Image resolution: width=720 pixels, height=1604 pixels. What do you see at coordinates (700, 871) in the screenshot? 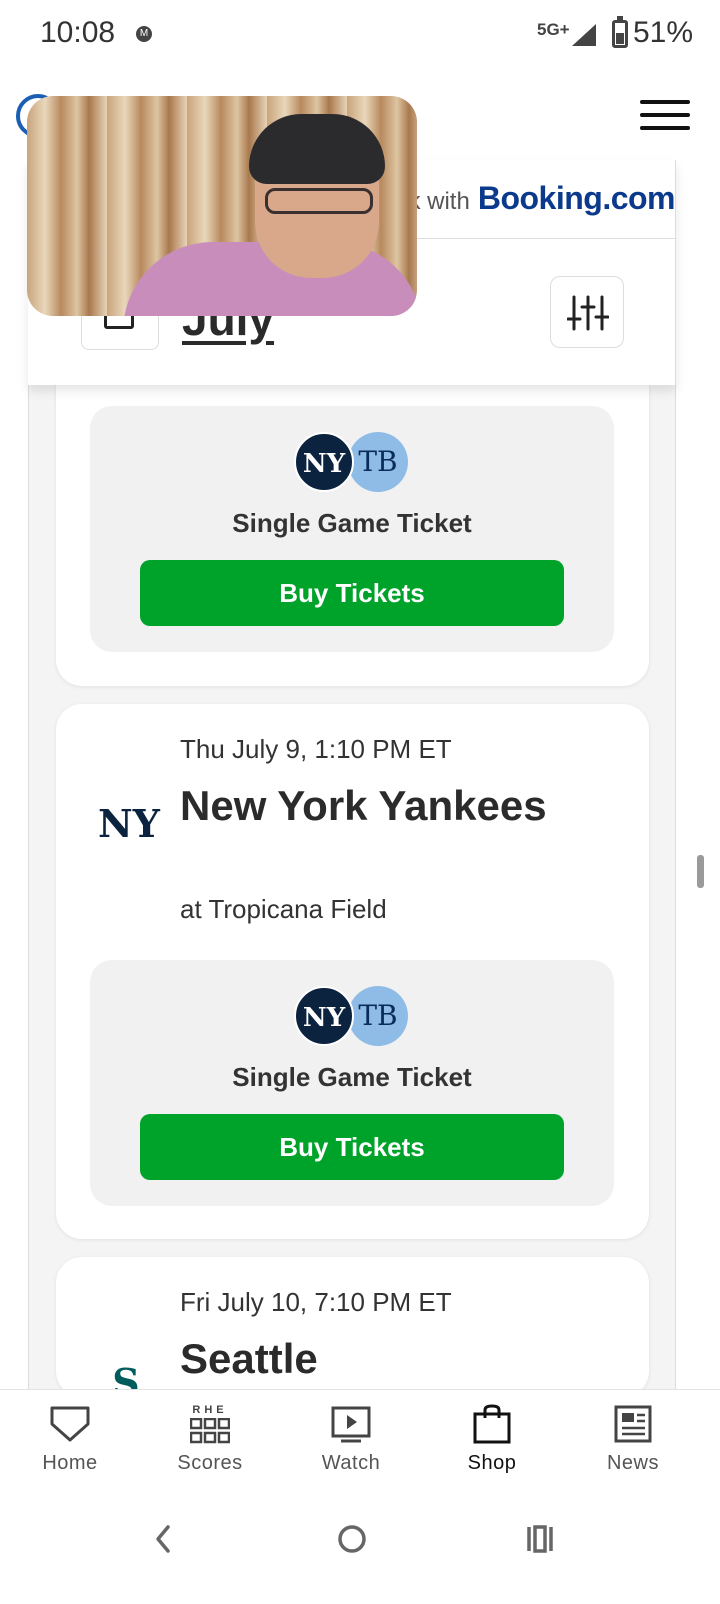
I see `scrollbar-thumb` at bounding box center [700, 871].